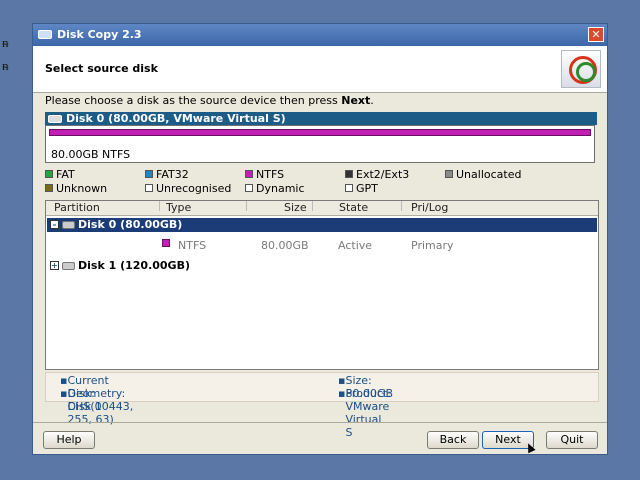  I want to click on window-title: Disk Copy 2.3, so click(99, 34).